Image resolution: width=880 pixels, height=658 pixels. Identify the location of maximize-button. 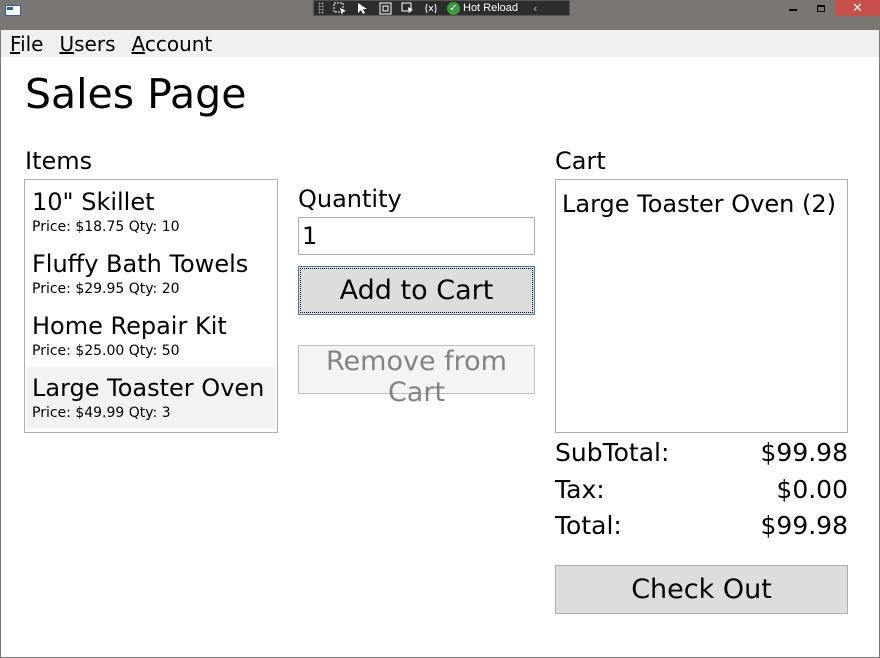
(821, 8).